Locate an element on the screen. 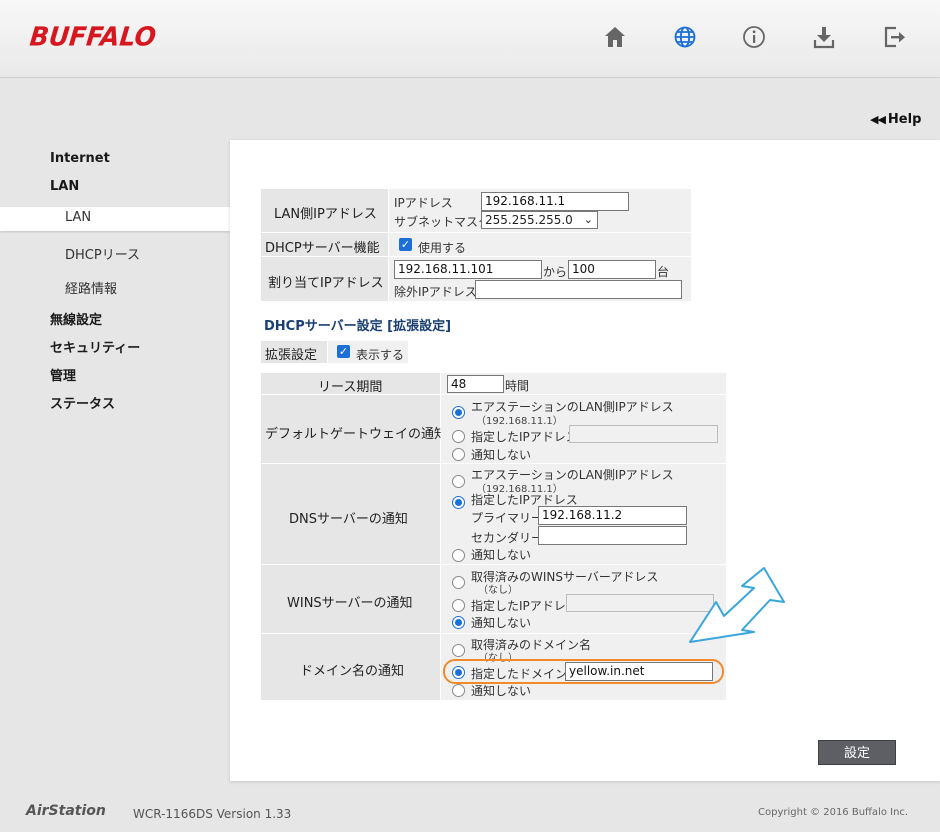  top-header: BUFFALO is located at coordinates (470, 39).